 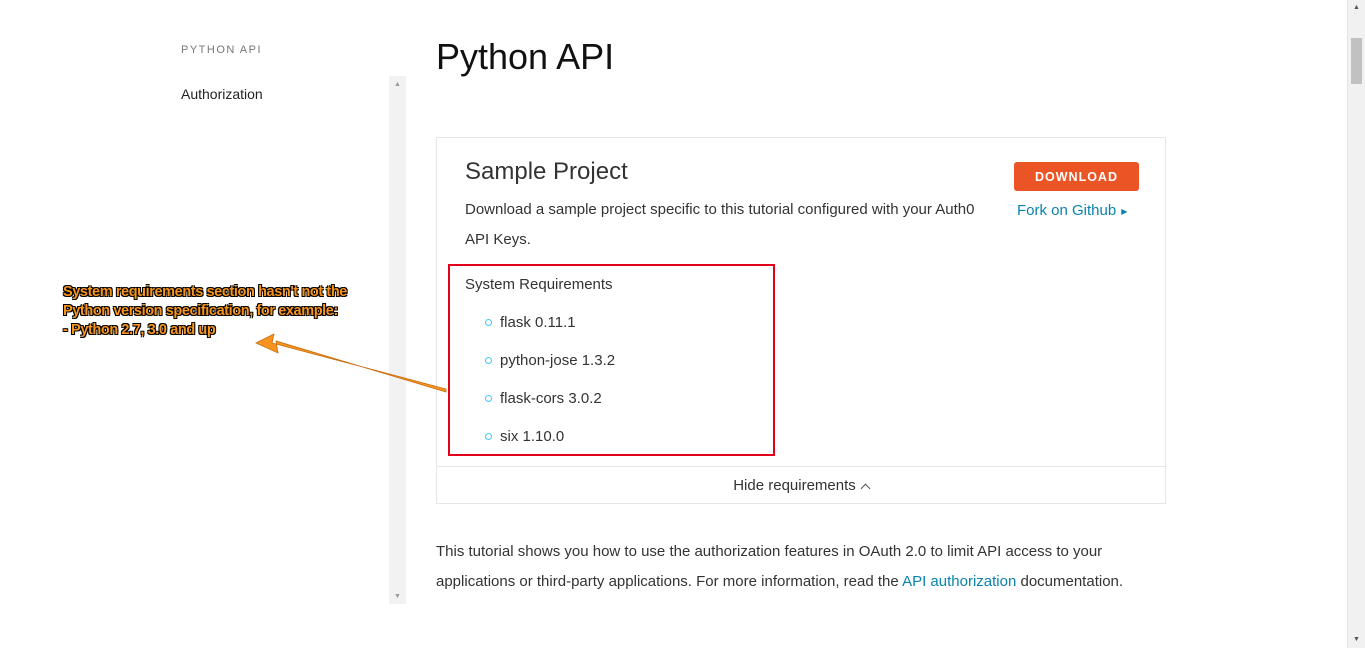 I want to click on requirement-label: six 1.10.0, so click(x=532, y=436).